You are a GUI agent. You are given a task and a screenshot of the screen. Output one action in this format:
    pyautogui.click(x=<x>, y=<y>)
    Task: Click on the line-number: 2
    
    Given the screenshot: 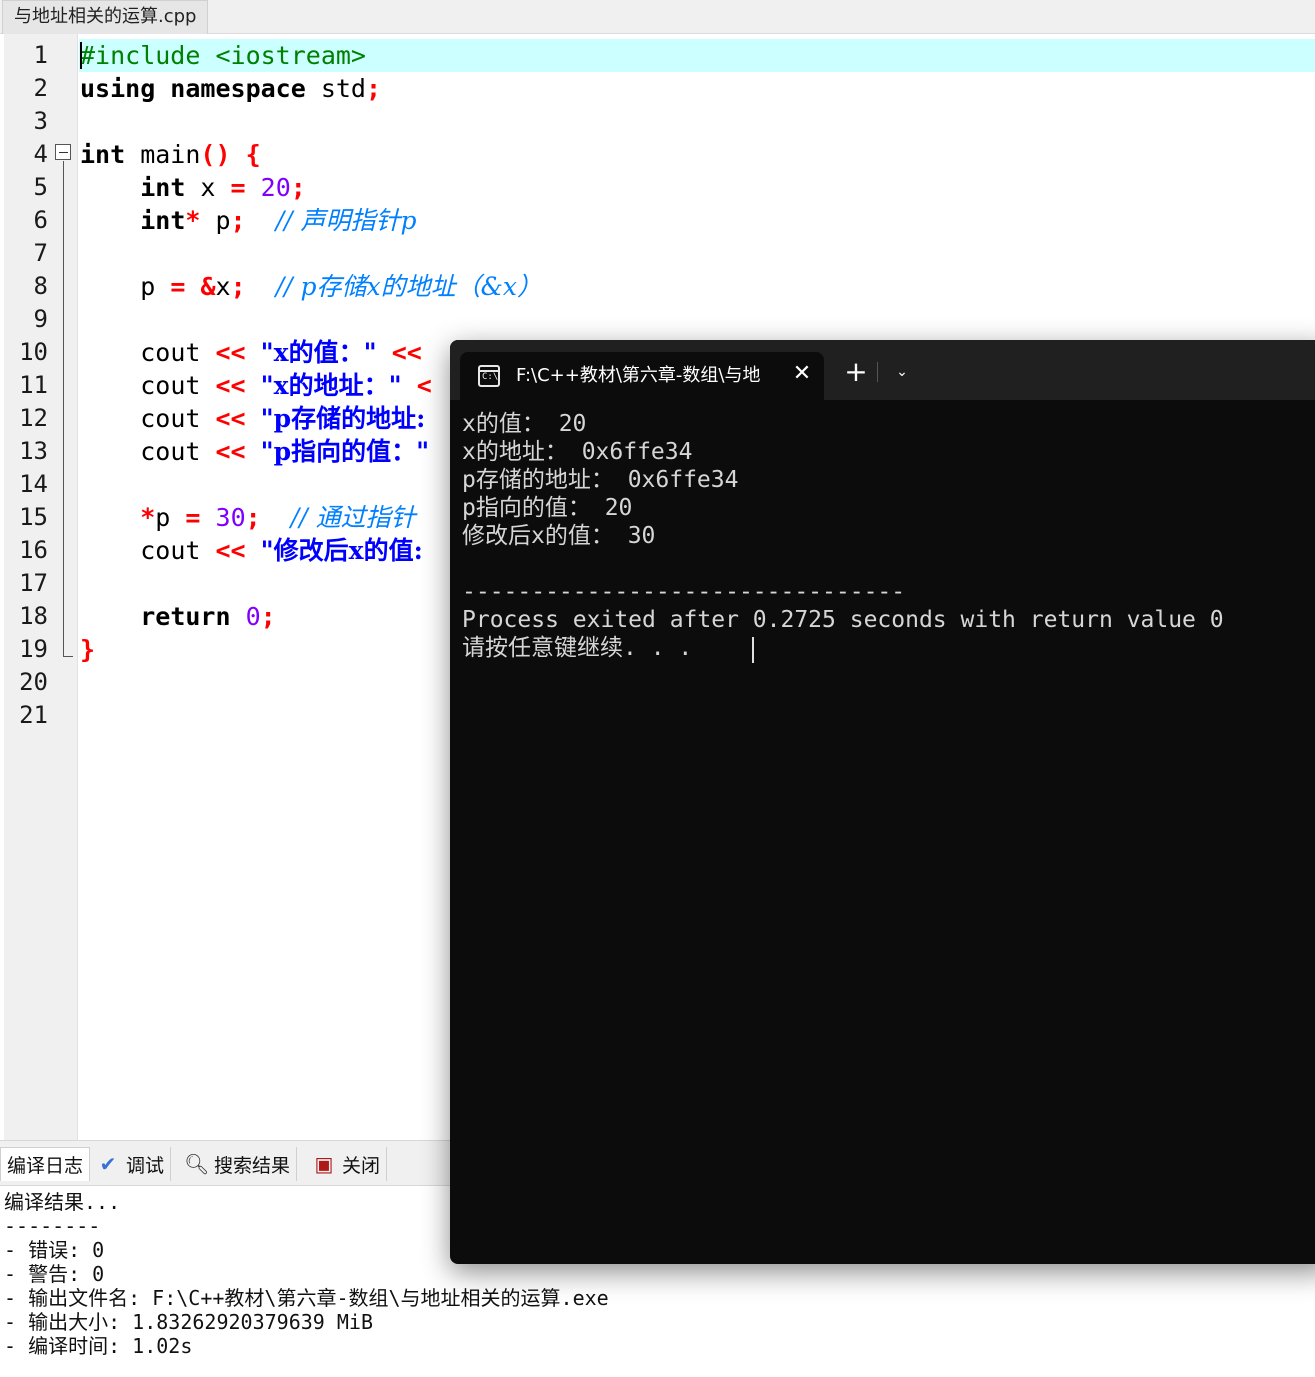 What is the action you would take?
    pyautogui.click(x=40, y=88)
    